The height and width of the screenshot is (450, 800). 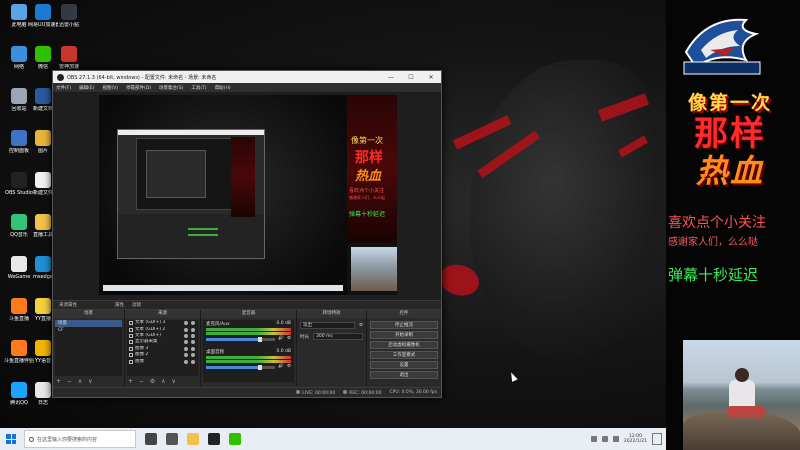 I want to click on sources-dock-toolbar: + − ⚙ ∧ ∨, so click(x=153, y=381).